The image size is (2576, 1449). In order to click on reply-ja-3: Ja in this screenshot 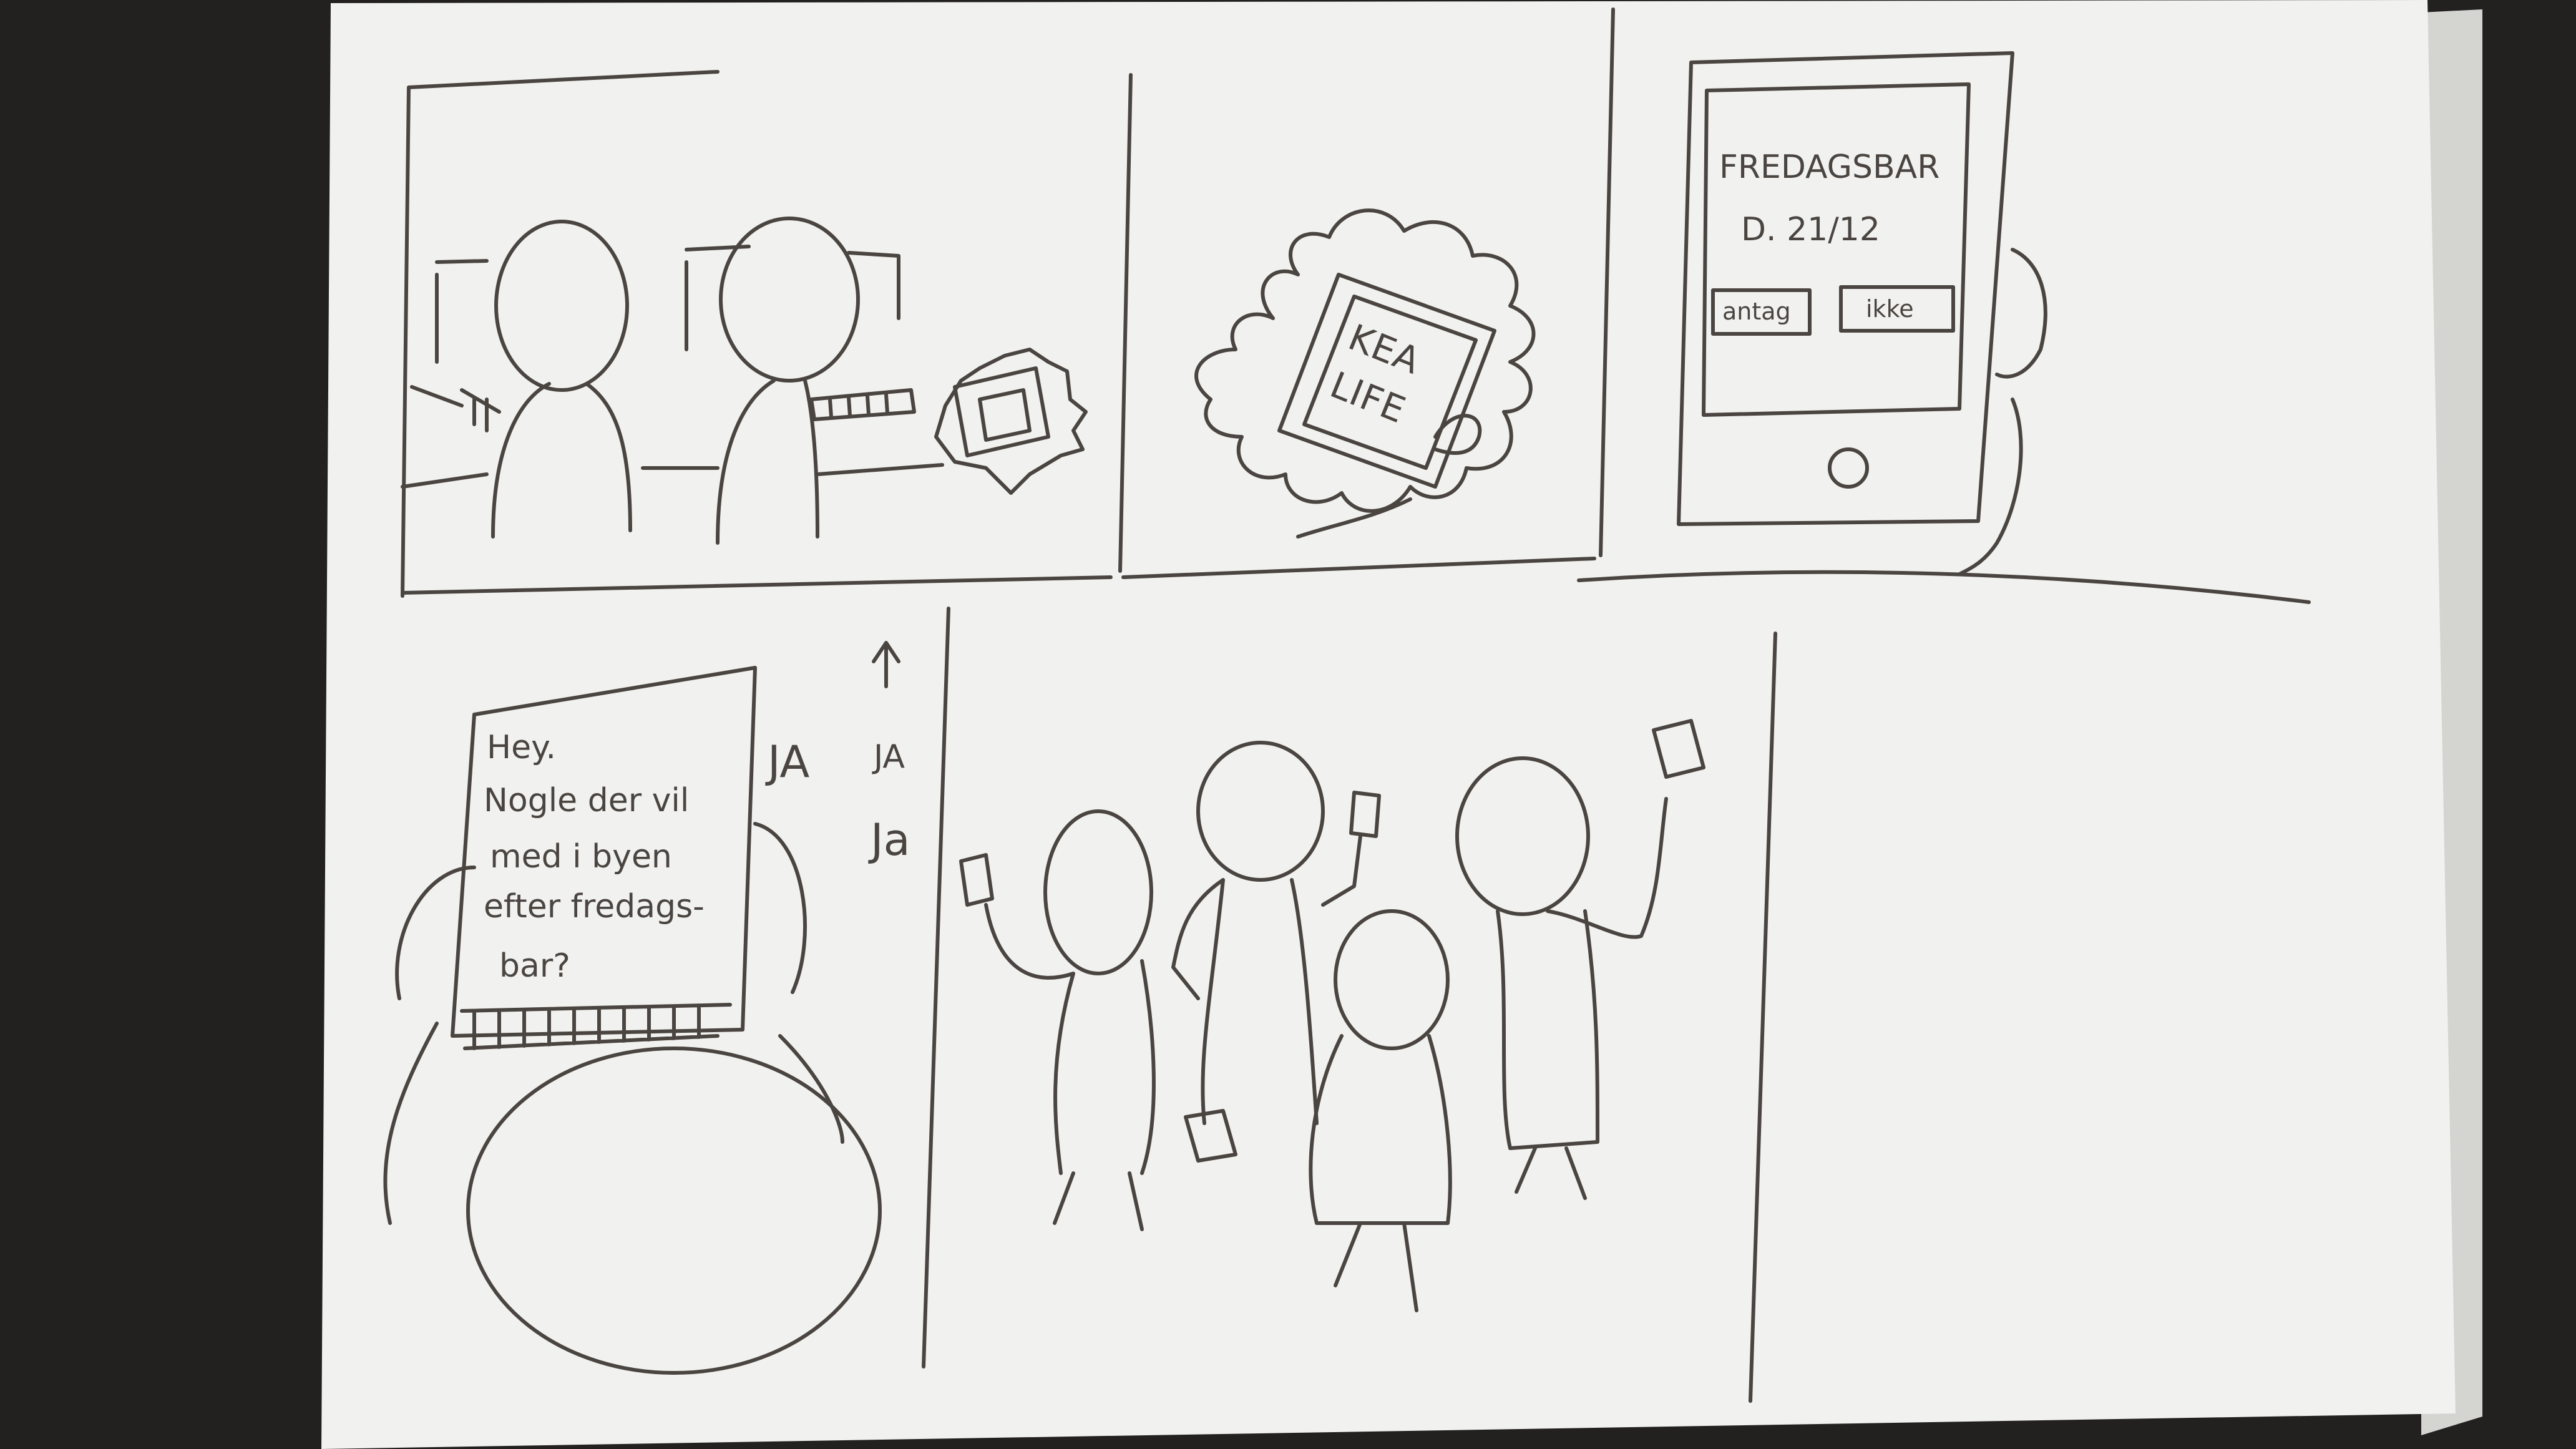, I will do `click(889, 840)`.